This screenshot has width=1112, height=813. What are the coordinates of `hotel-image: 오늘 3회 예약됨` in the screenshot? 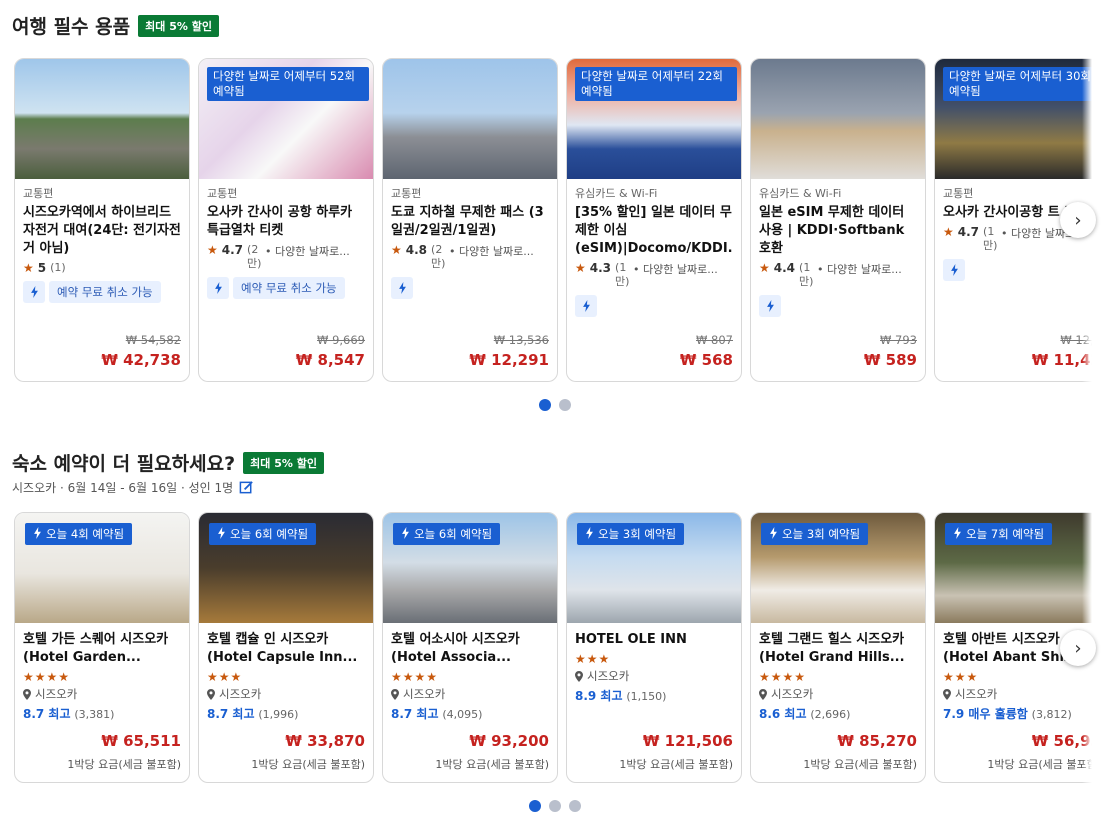 It's located at (654, 568).